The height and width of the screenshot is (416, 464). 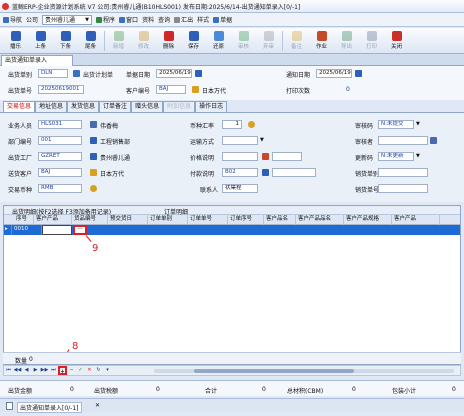 I want to click on tab-extra-info: 附加信息, so click(x=179, y=106).